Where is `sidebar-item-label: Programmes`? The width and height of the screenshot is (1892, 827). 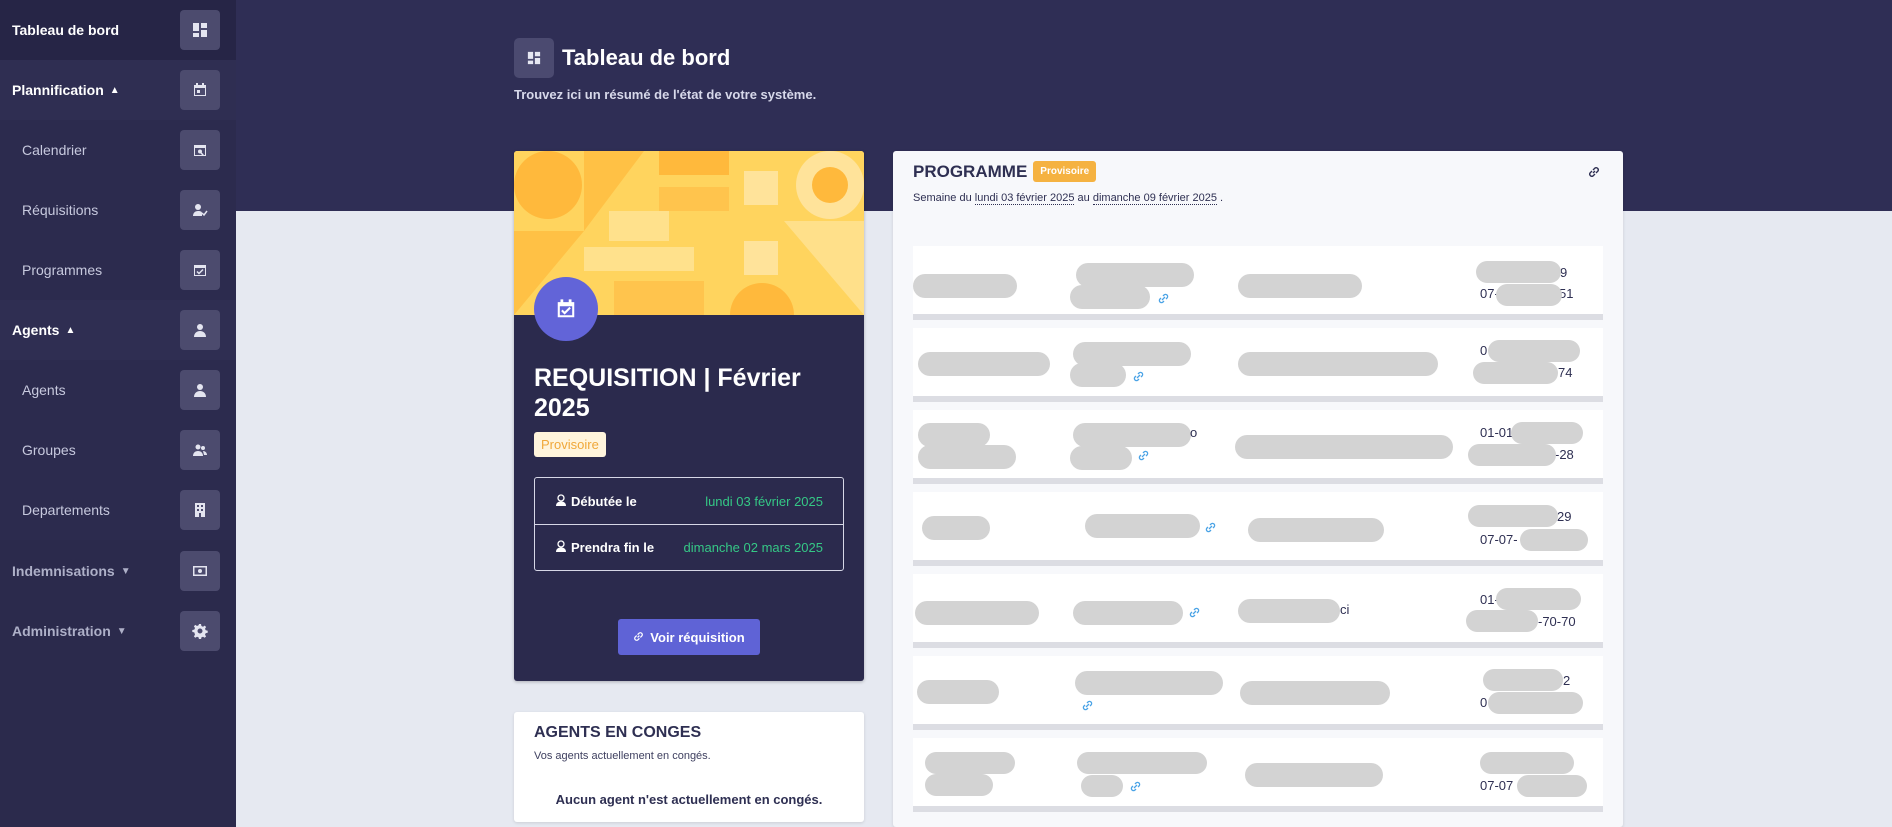
sidebar-item-label: Programmes is located at coordinates (62, 270).